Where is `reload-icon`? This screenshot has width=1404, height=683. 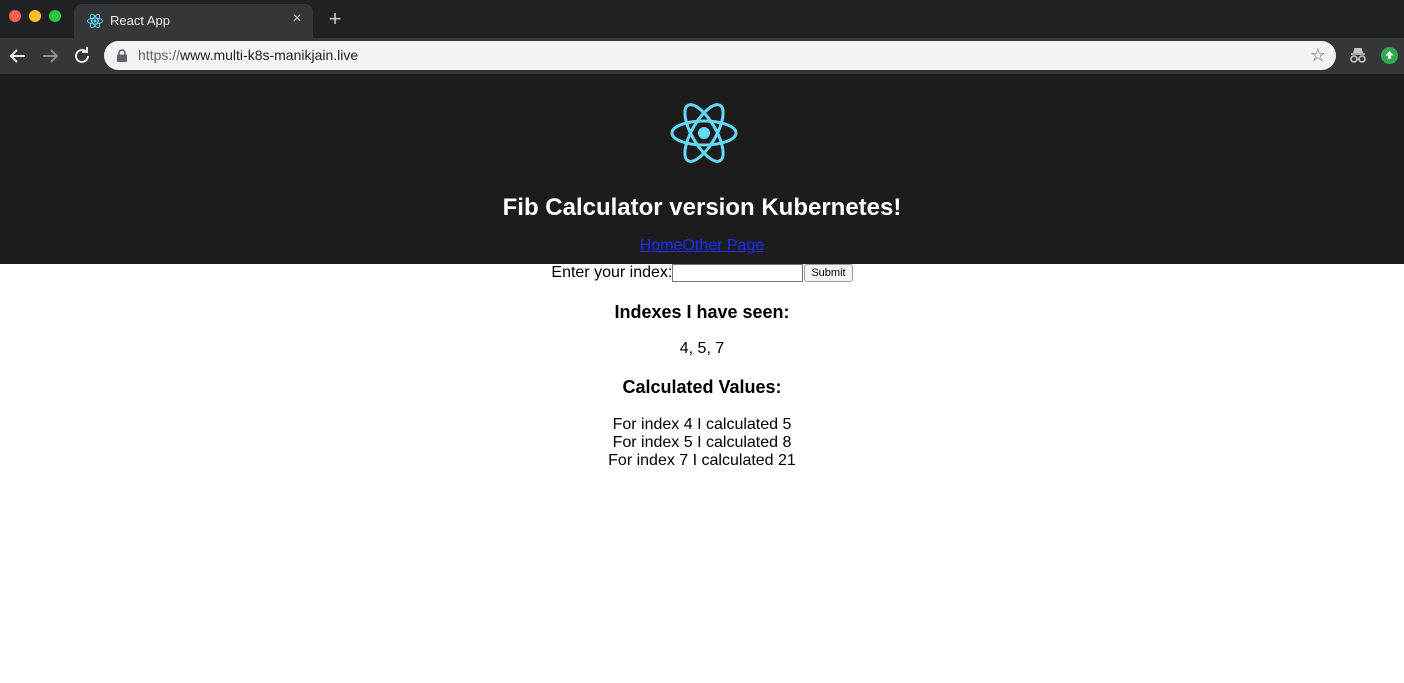
reload-icon is located at coordinates (82, 55).